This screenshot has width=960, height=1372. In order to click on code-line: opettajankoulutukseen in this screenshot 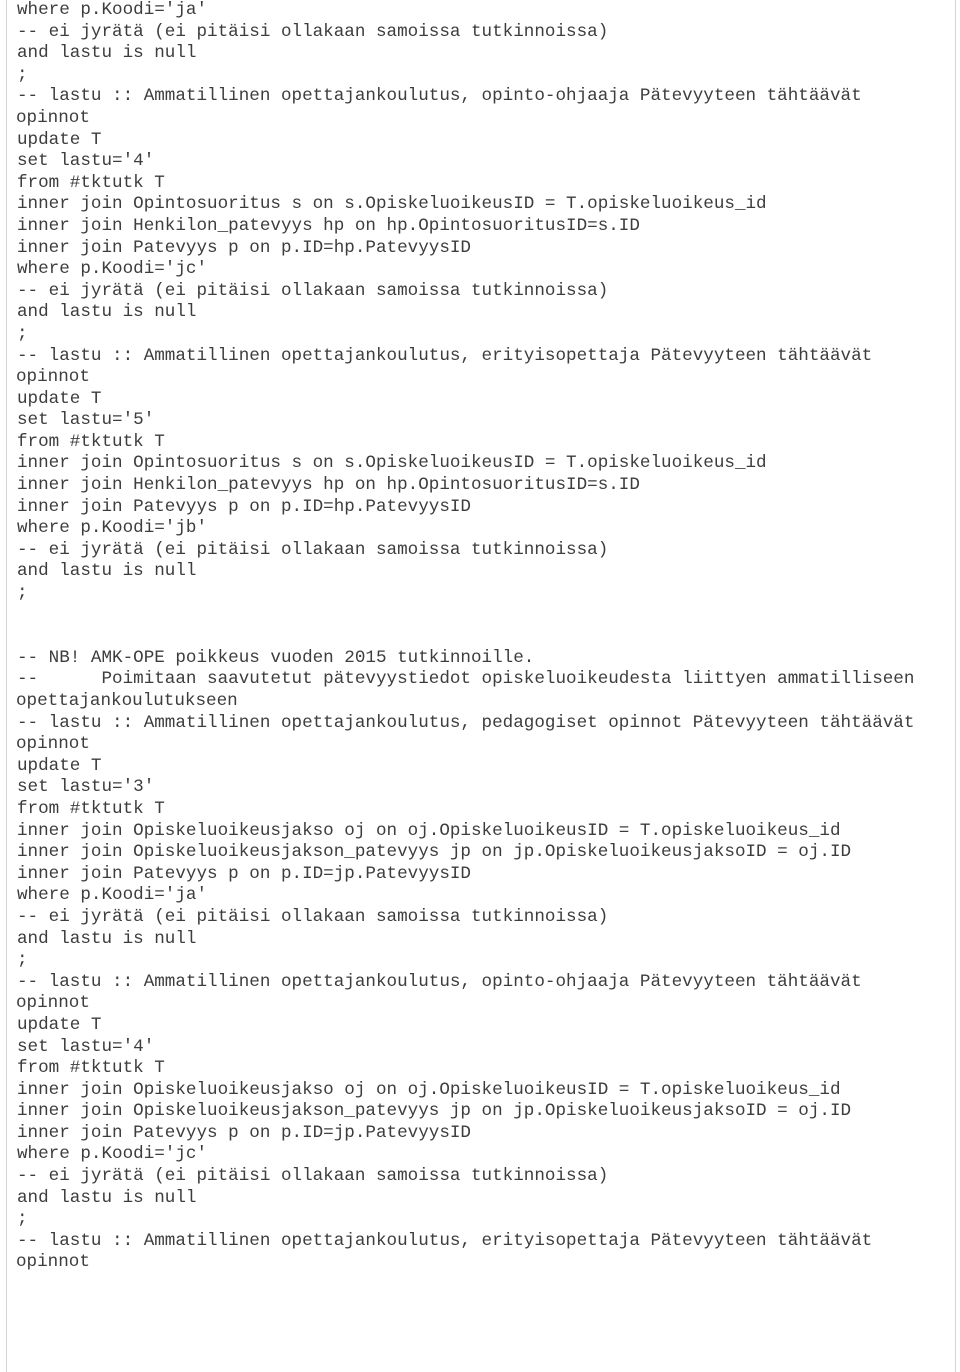, I will do `click(127, 701)`.